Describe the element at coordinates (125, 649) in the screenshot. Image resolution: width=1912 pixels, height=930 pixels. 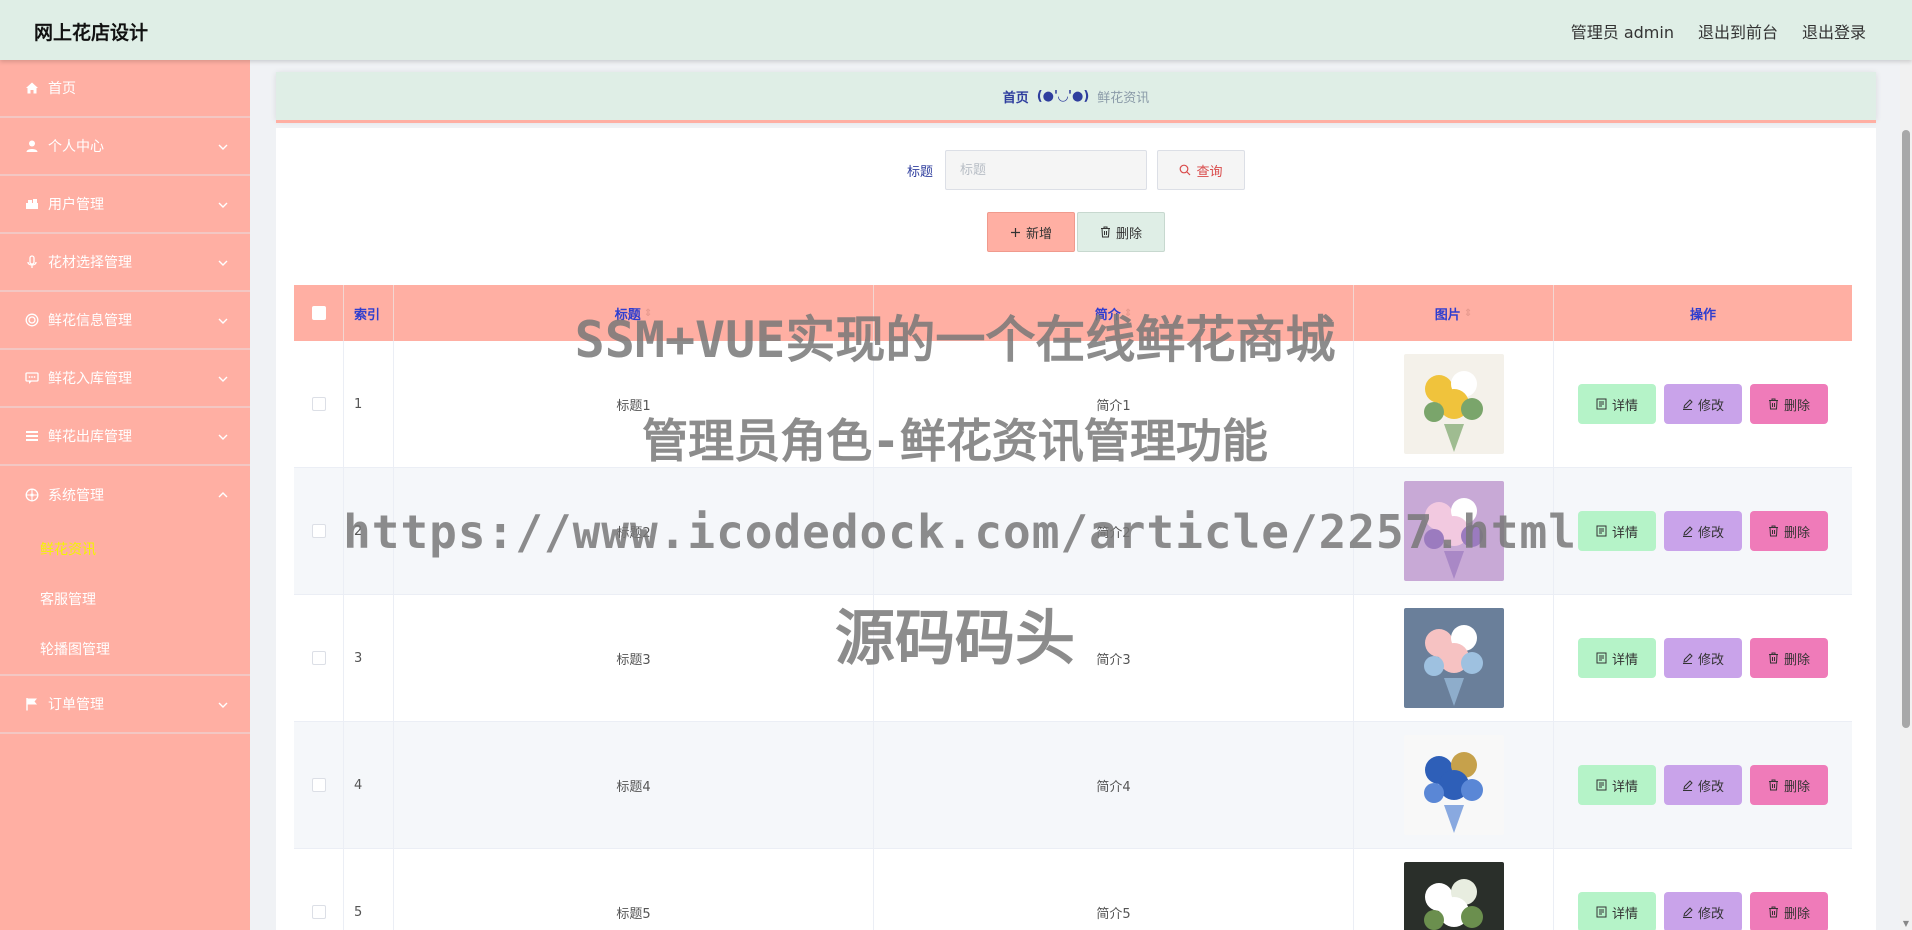
I see `sidebar-subitem-carousel: 轮播图管理` at that location.